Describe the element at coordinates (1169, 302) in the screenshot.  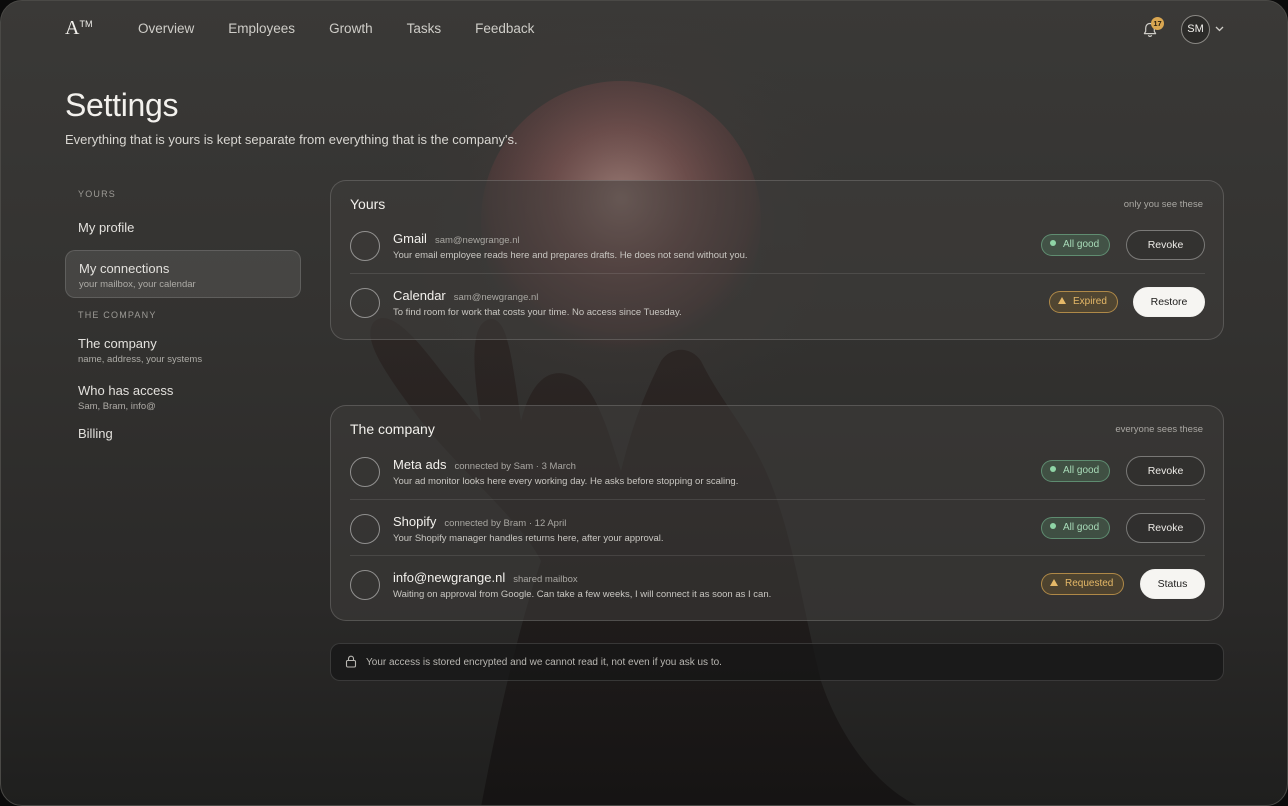
I see `restore-button: Restore` at that location.